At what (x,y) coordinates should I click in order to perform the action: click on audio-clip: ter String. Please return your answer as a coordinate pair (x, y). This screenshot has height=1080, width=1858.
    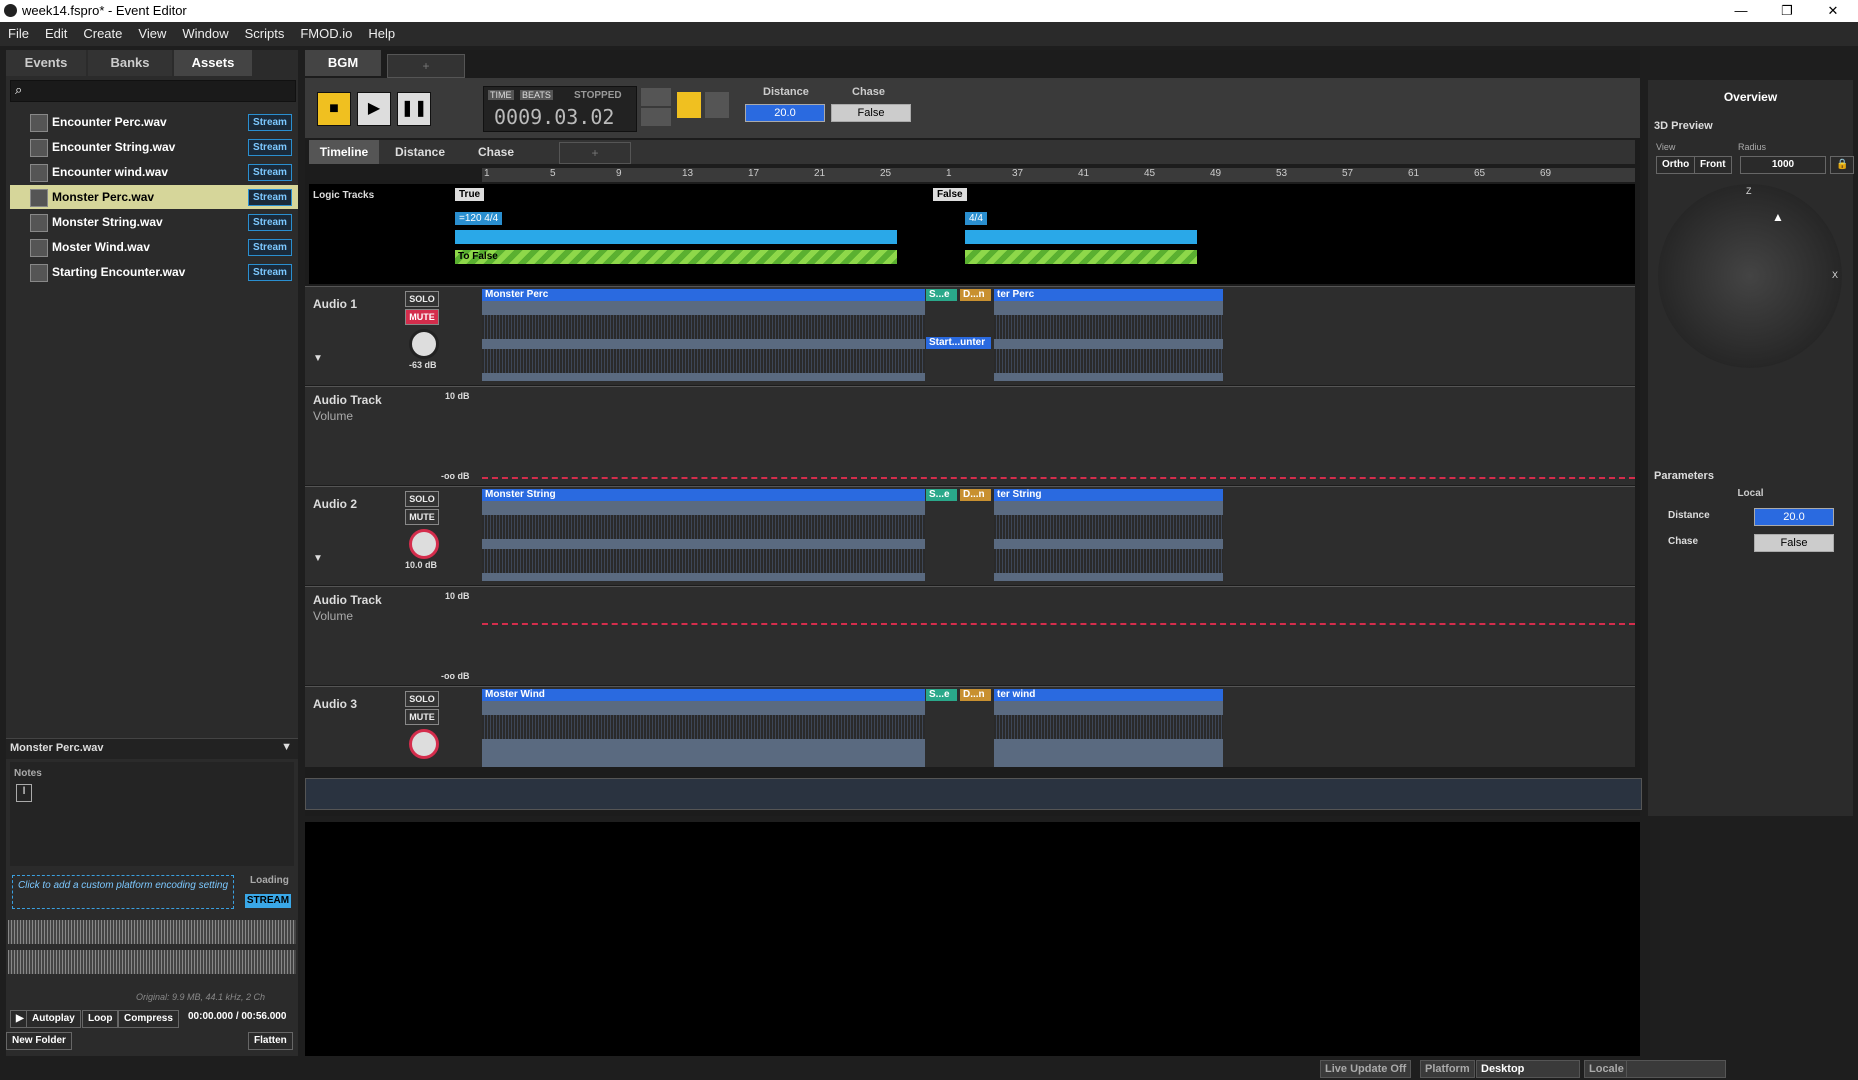
    Looking at the image, I should click on (1108, 495).